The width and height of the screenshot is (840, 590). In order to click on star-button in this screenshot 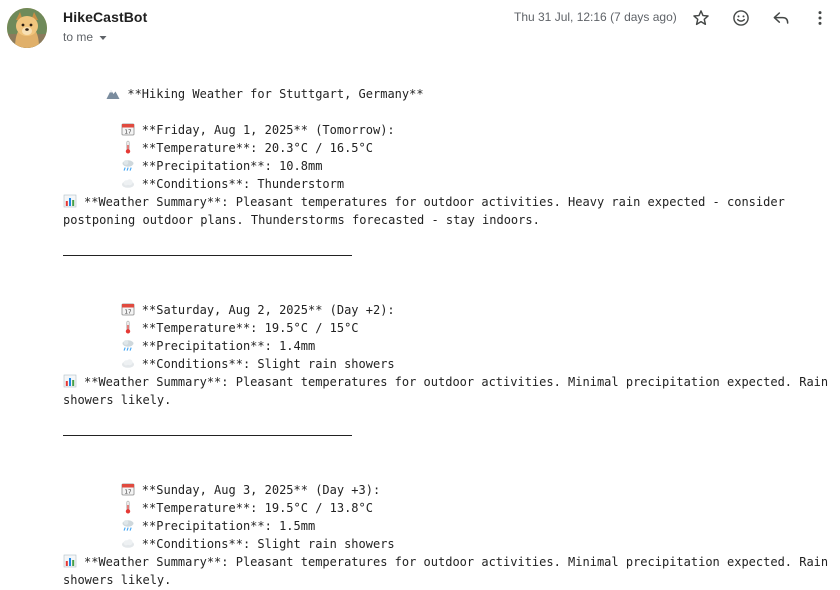, I will do `click(701, 18)`.